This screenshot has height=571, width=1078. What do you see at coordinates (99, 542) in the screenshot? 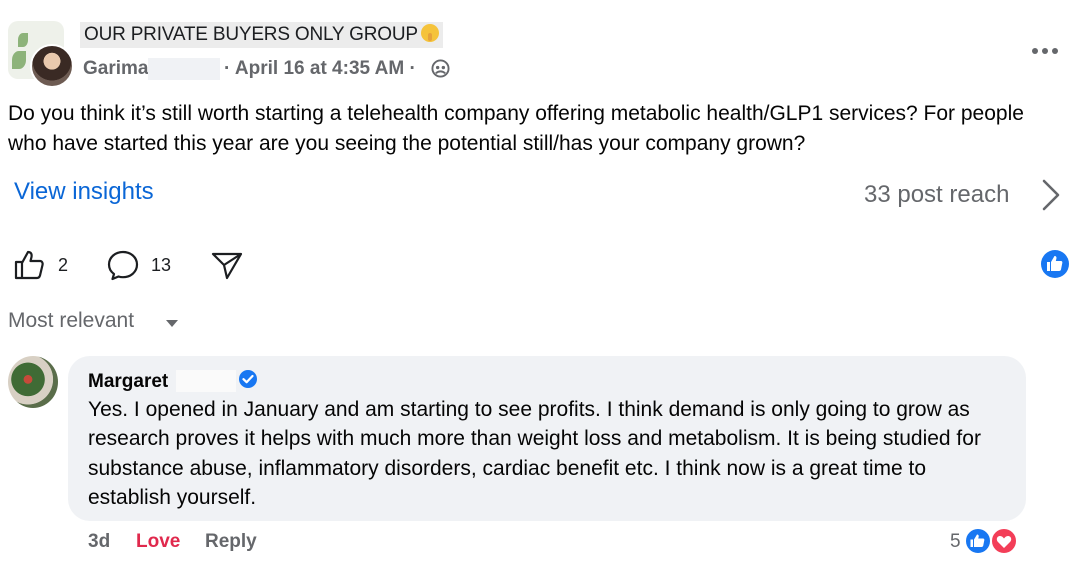
I see `comment-timestamp: 3d` at bounding box center [99, 542].